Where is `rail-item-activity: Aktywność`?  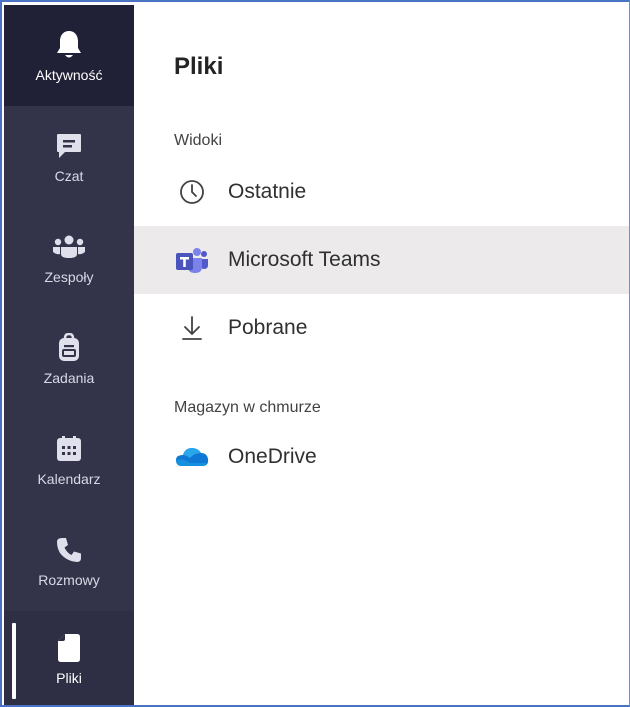 rail-item-activity: Aktywność is located at coordinates (69, 55).